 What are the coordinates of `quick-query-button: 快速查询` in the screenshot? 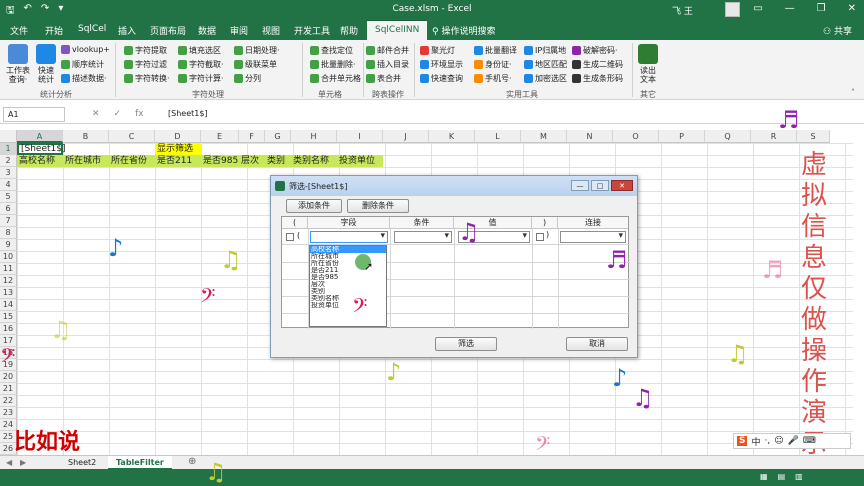 It's located at (441, 78).